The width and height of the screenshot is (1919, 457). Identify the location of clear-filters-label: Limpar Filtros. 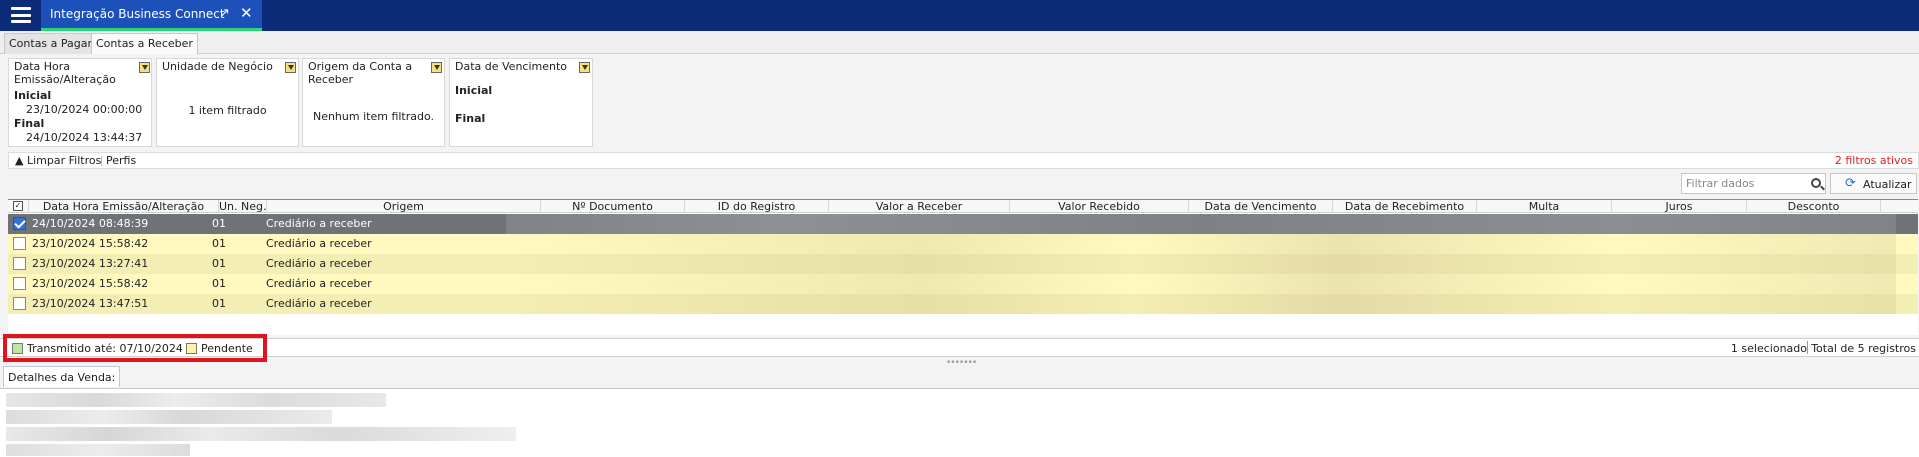
(64, 160).